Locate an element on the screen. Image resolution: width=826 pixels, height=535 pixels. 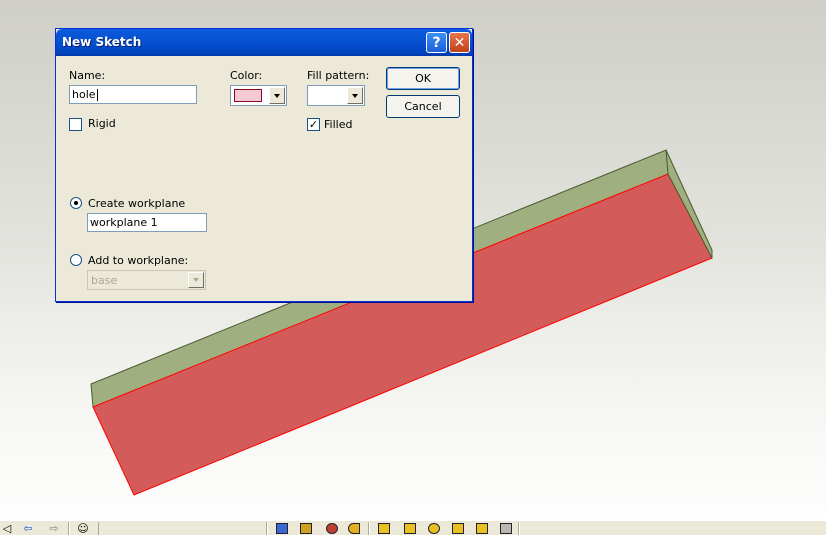
ok-button: OK is located at coordinates (423, 78).